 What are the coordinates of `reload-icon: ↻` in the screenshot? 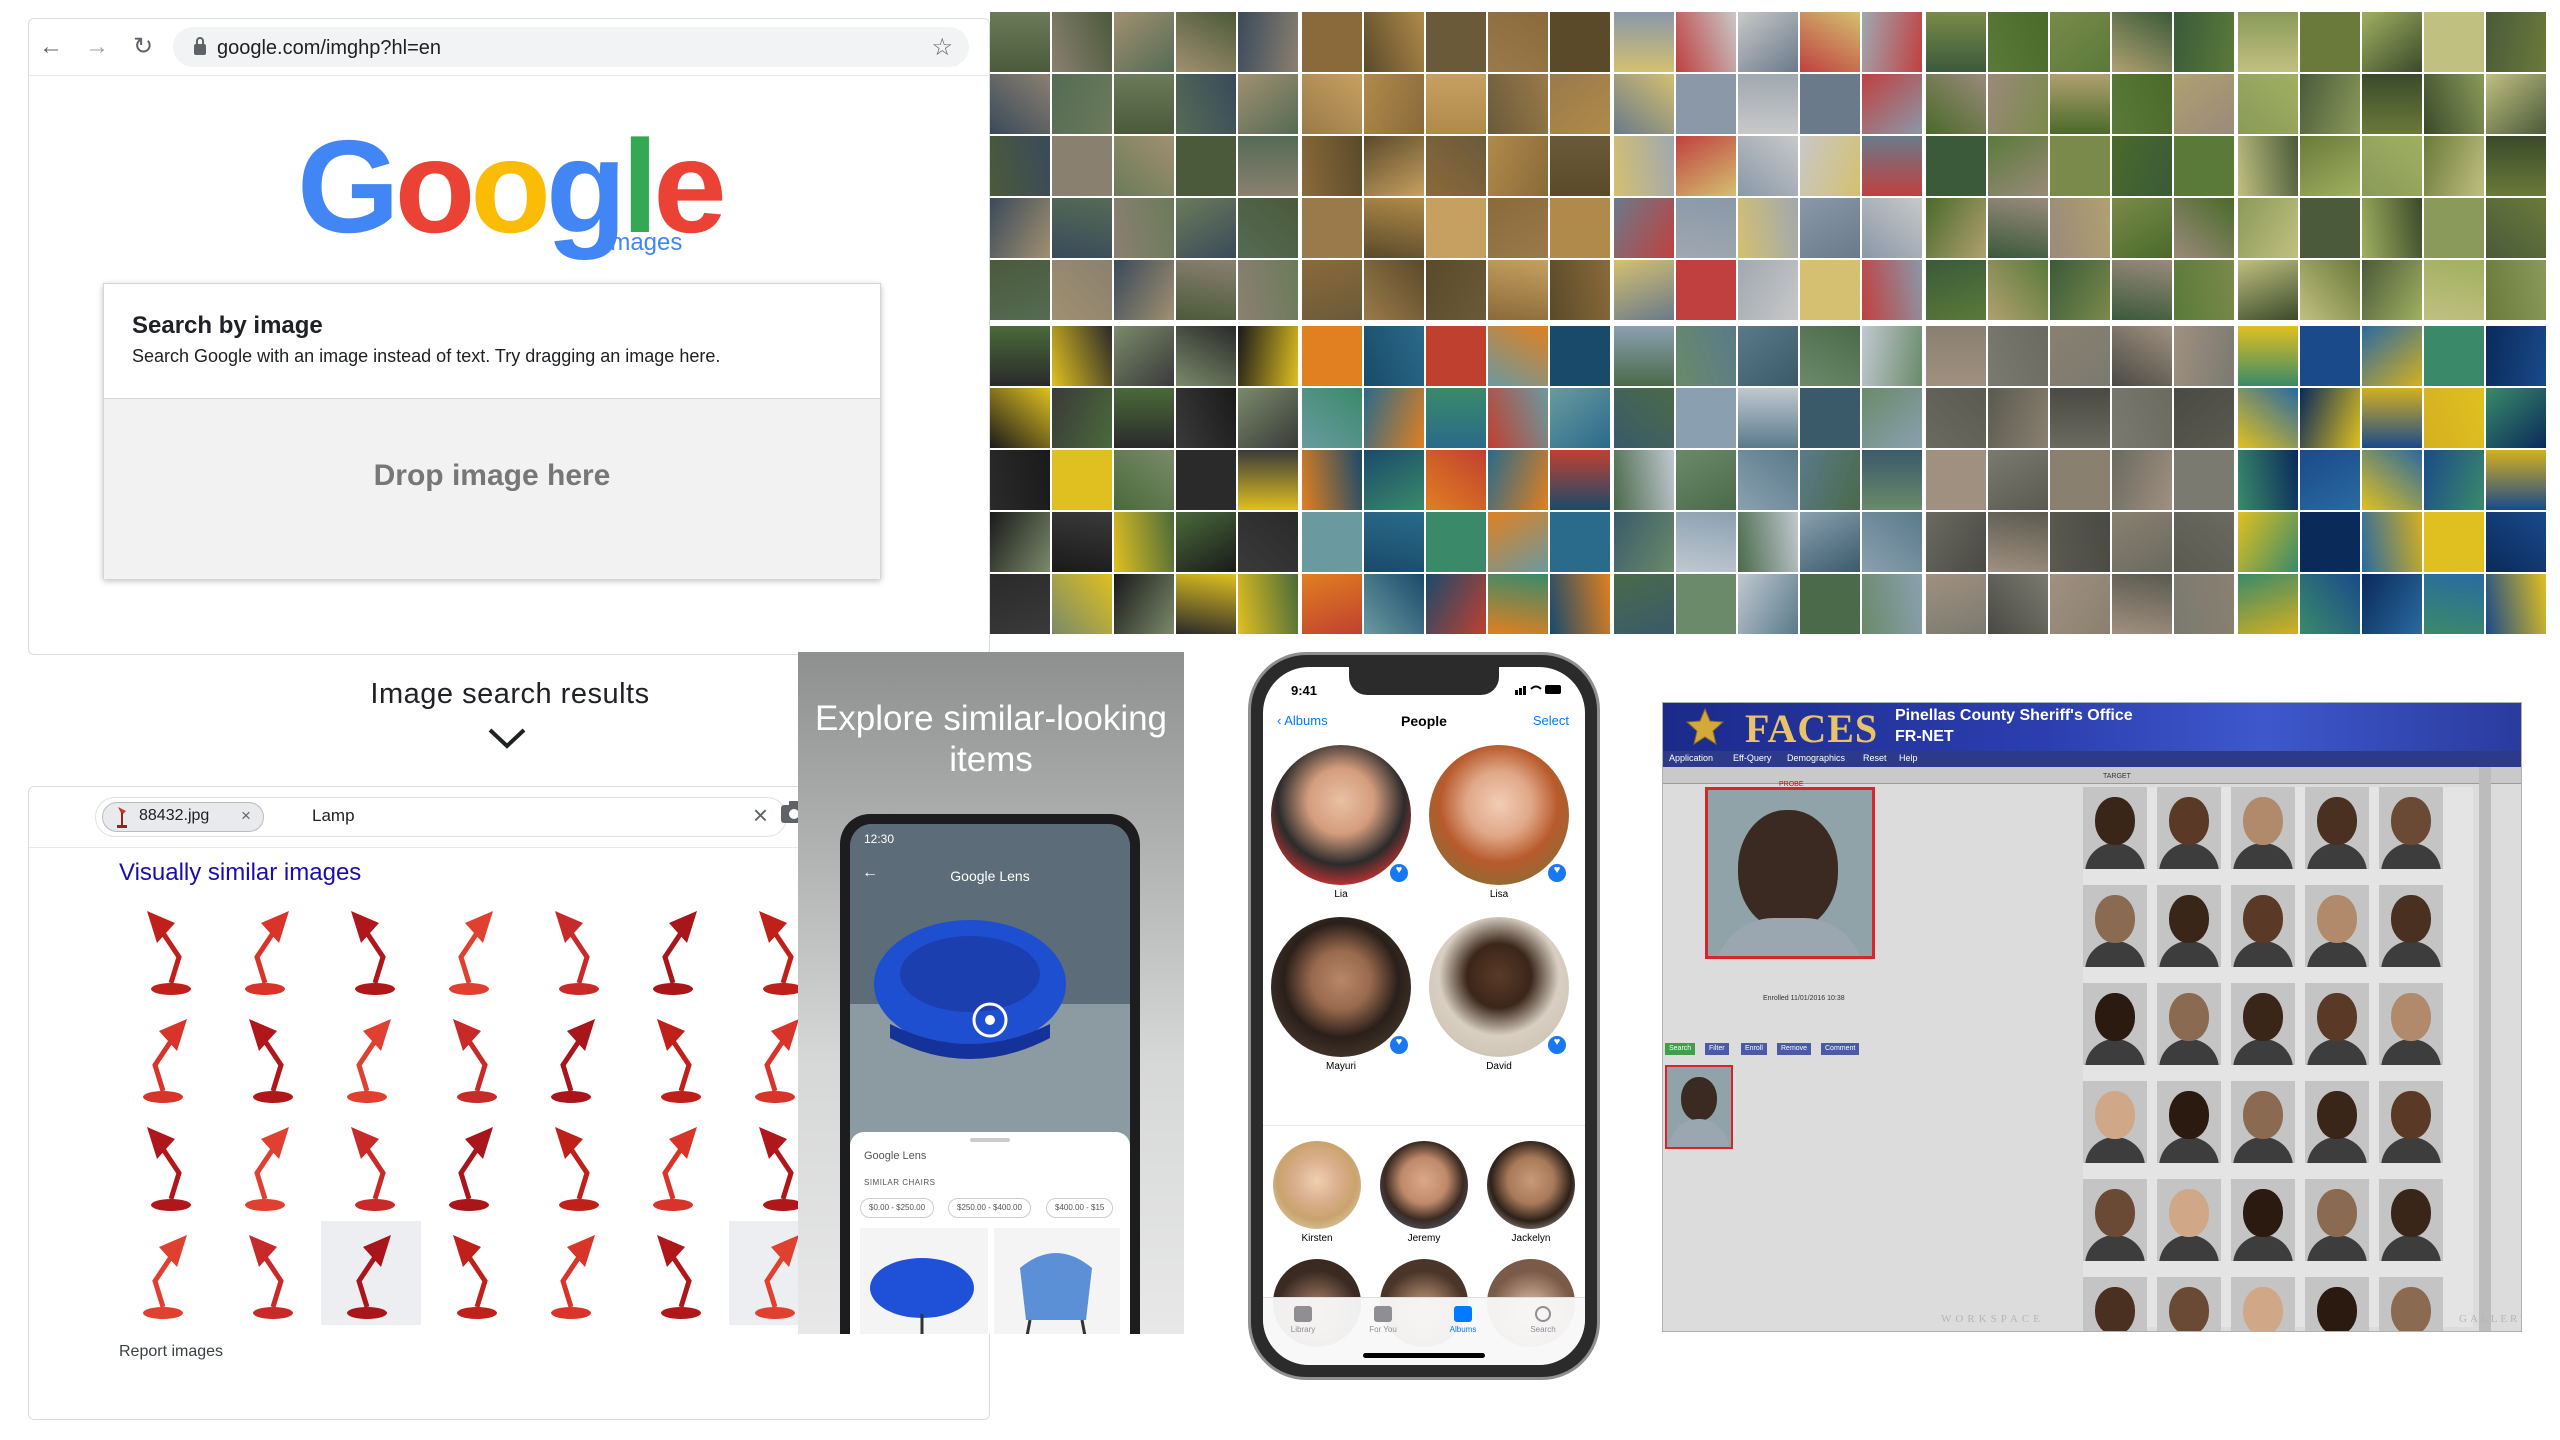 It's located at (143, 47).